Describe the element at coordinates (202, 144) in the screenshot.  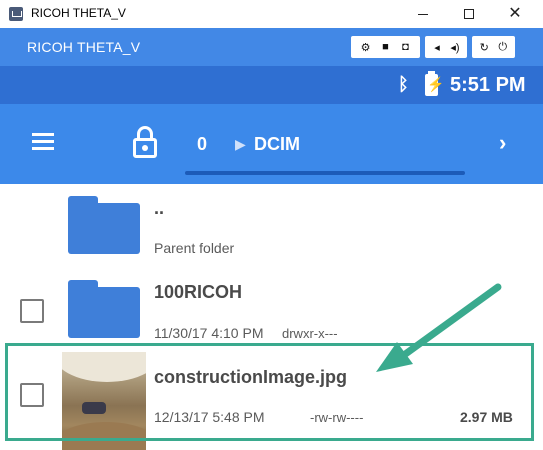
I see `breadcrumb-root: 0` at that location.